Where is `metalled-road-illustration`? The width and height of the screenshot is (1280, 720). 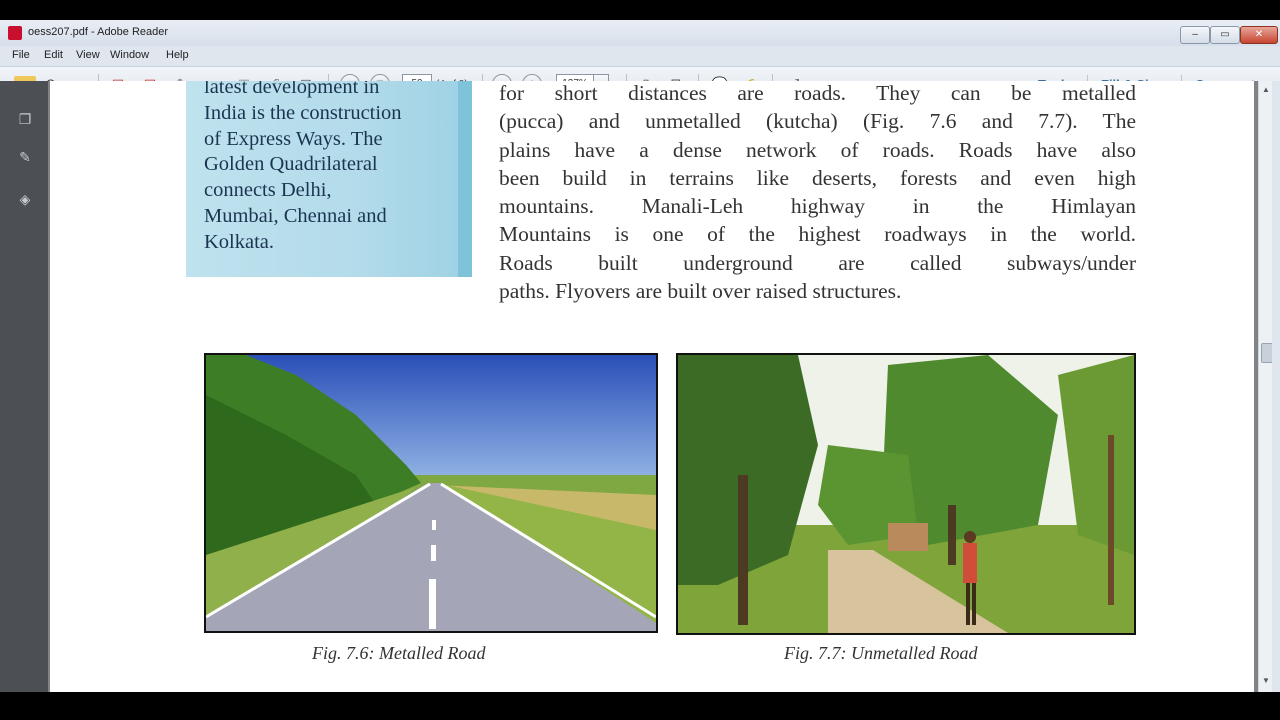 metalled-road-illustration is located at coordinates (431, 493).